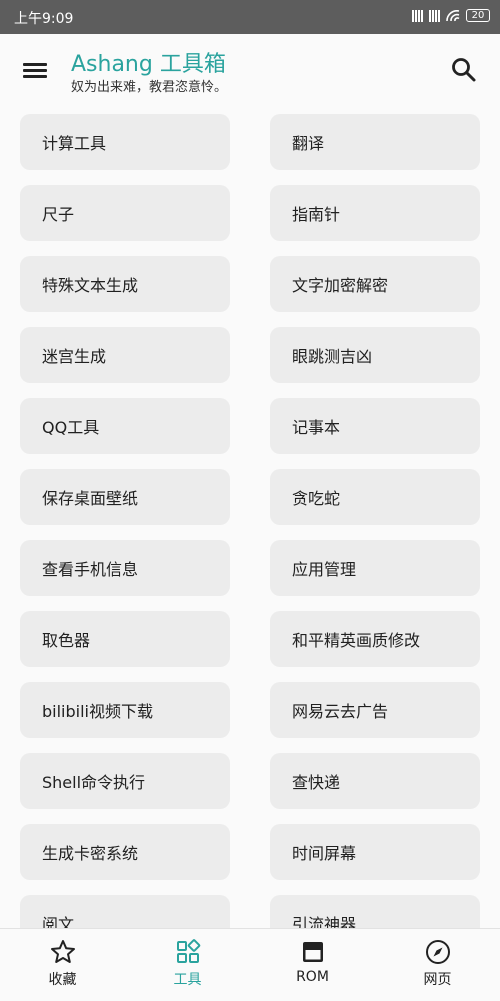  Describe the element at coordinates (375, 781) in the screenshot. I see `tool-button-express: 查快递` at that location.